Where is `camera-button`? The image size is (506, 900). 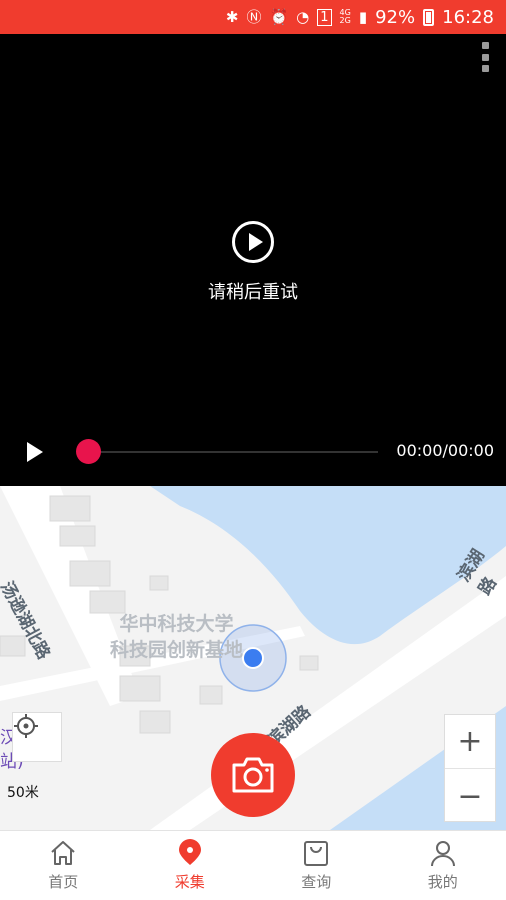
camera-button is located at coordinates (253, 775).